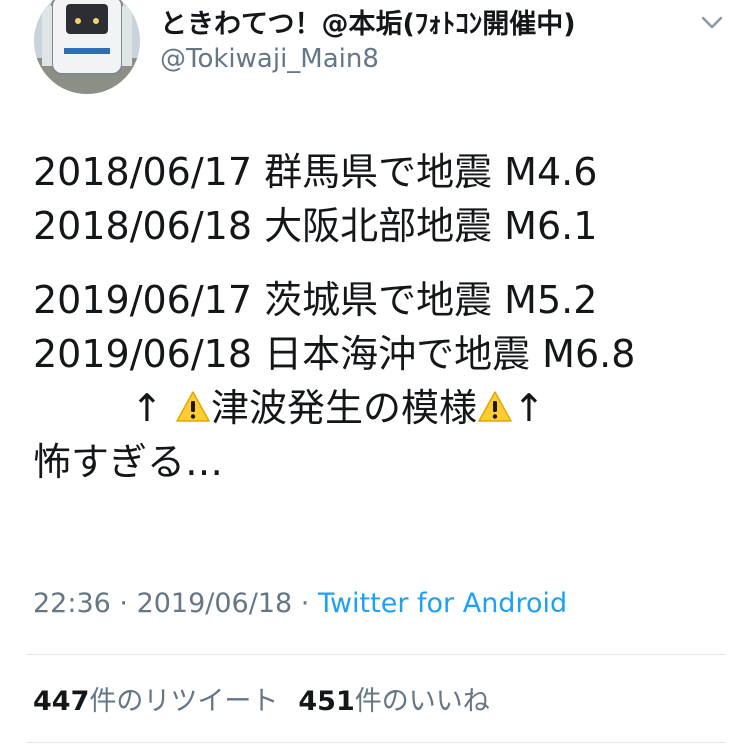 This screenshot has width=750, height=752. I want to click on arrow-up-left: ↑, so click(147, 408).